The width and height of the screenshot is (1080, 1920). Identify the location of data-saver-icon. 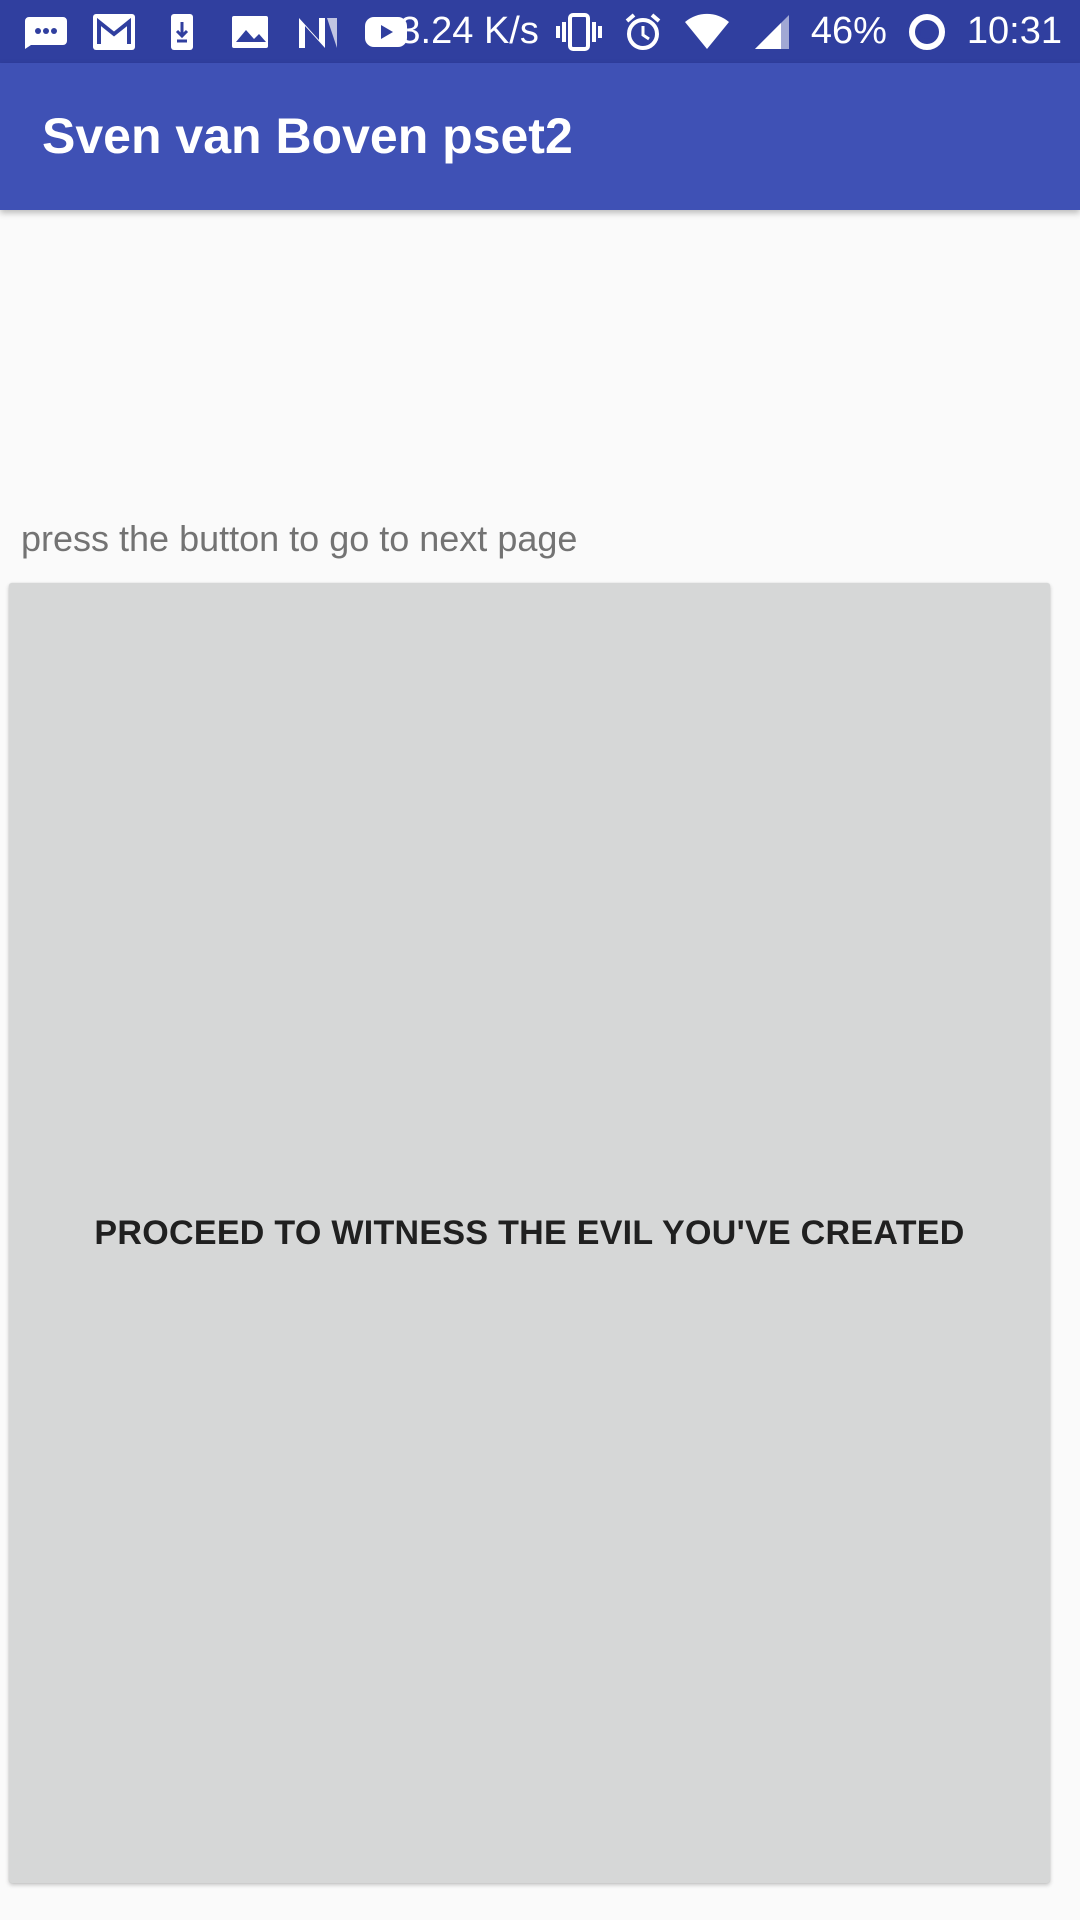
(927, 32).